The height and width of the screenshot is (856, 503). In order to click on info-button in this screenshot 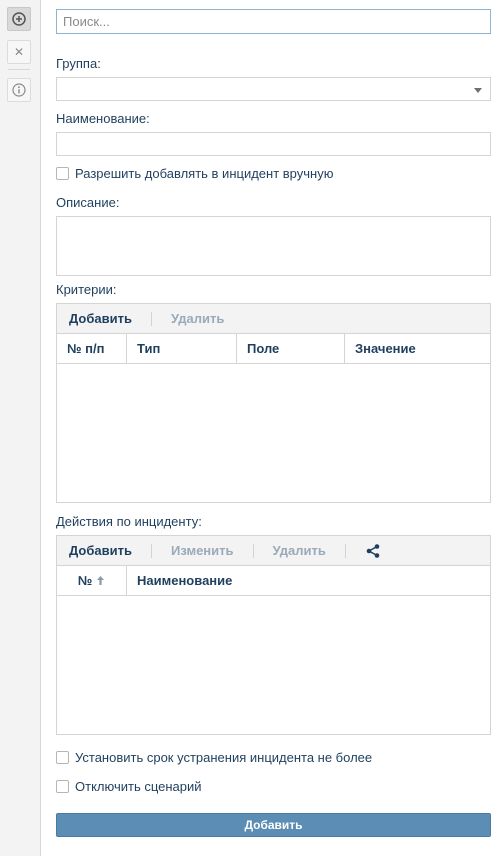, I will do `click(19, 90)`.